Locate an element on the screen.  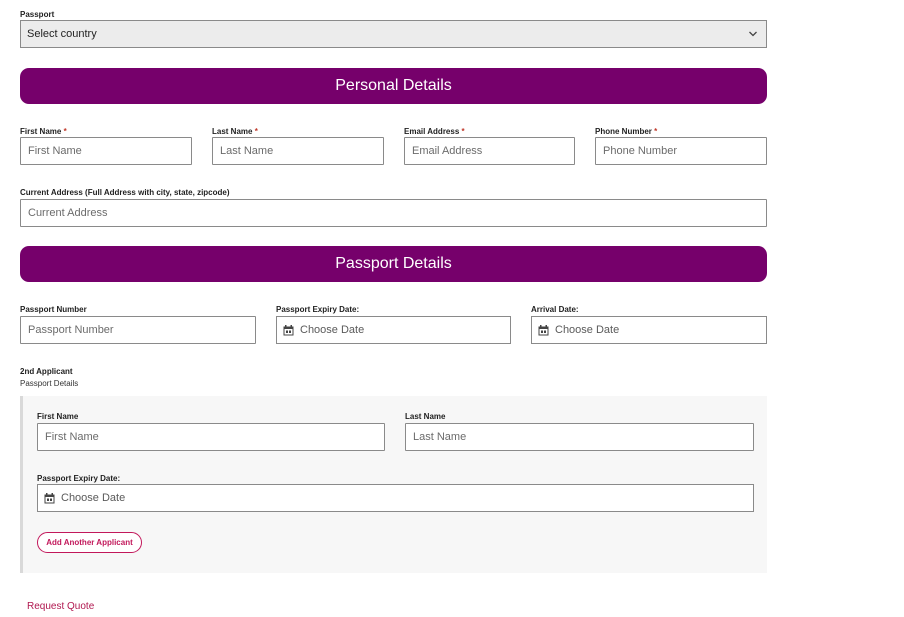
phone-input is located at coordinates (681, 151).